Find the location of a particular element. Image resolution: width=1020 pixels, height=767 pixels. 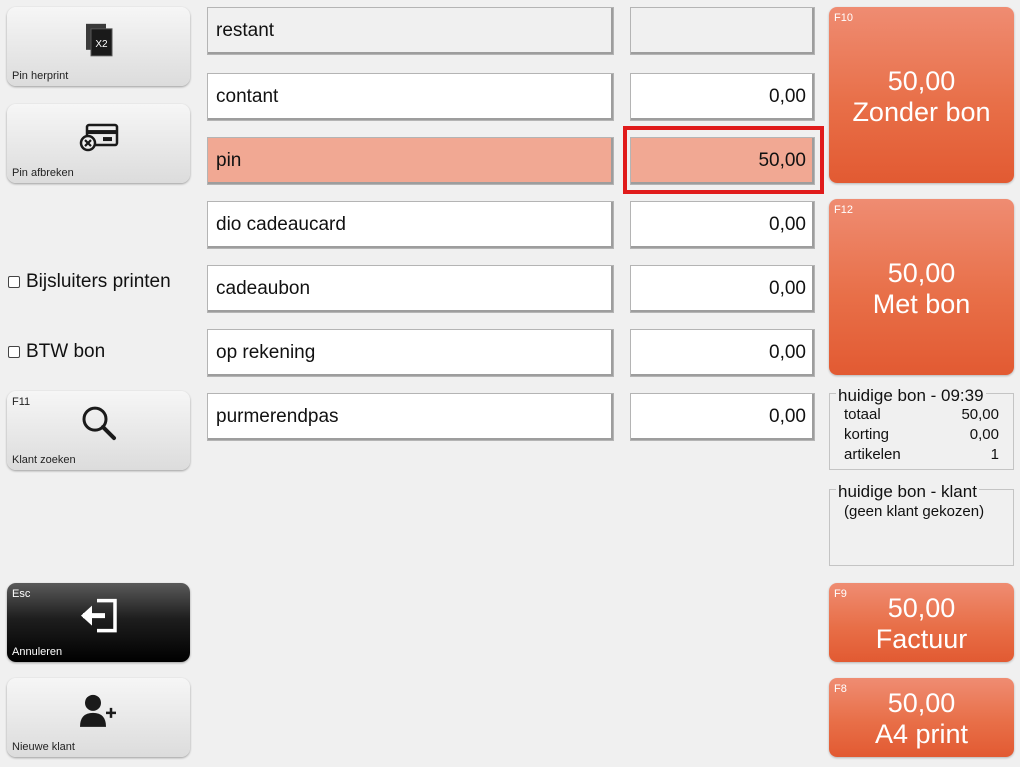

summary-label: totaal is located at coordinates (862, 414).